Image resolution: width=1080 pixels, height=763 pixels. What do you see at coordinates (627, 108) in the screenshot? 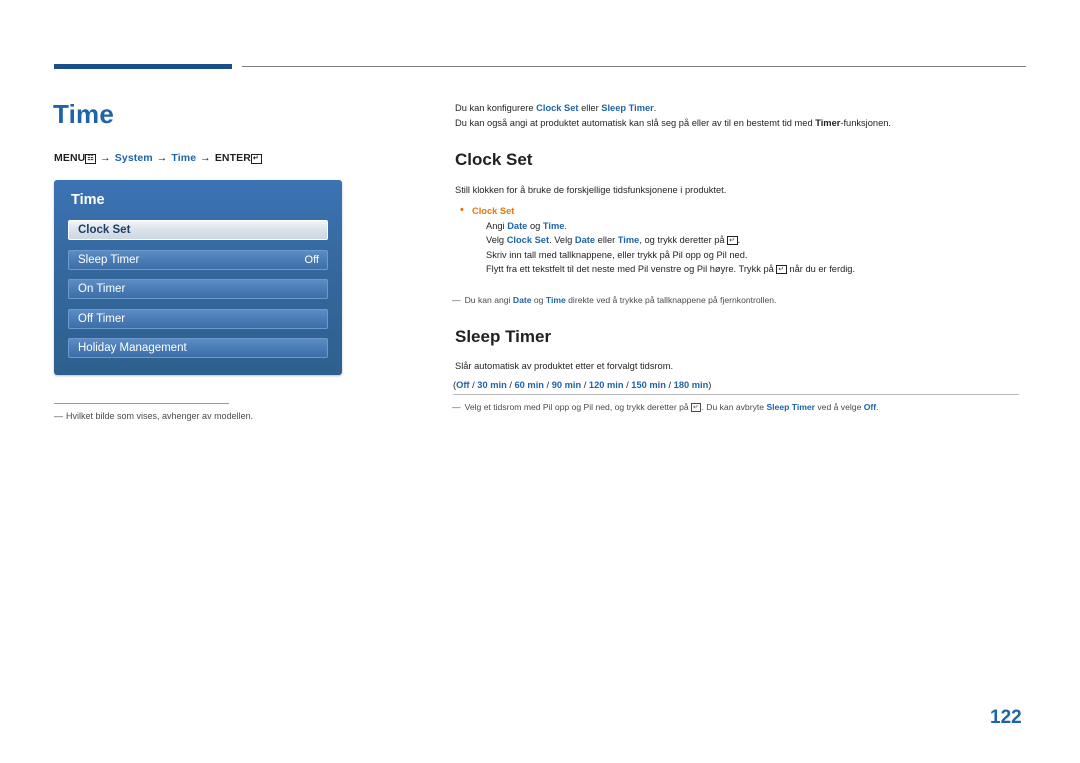
I see `intro-sleep-timer: Sleep Timer` at bounding box center [627, 108].